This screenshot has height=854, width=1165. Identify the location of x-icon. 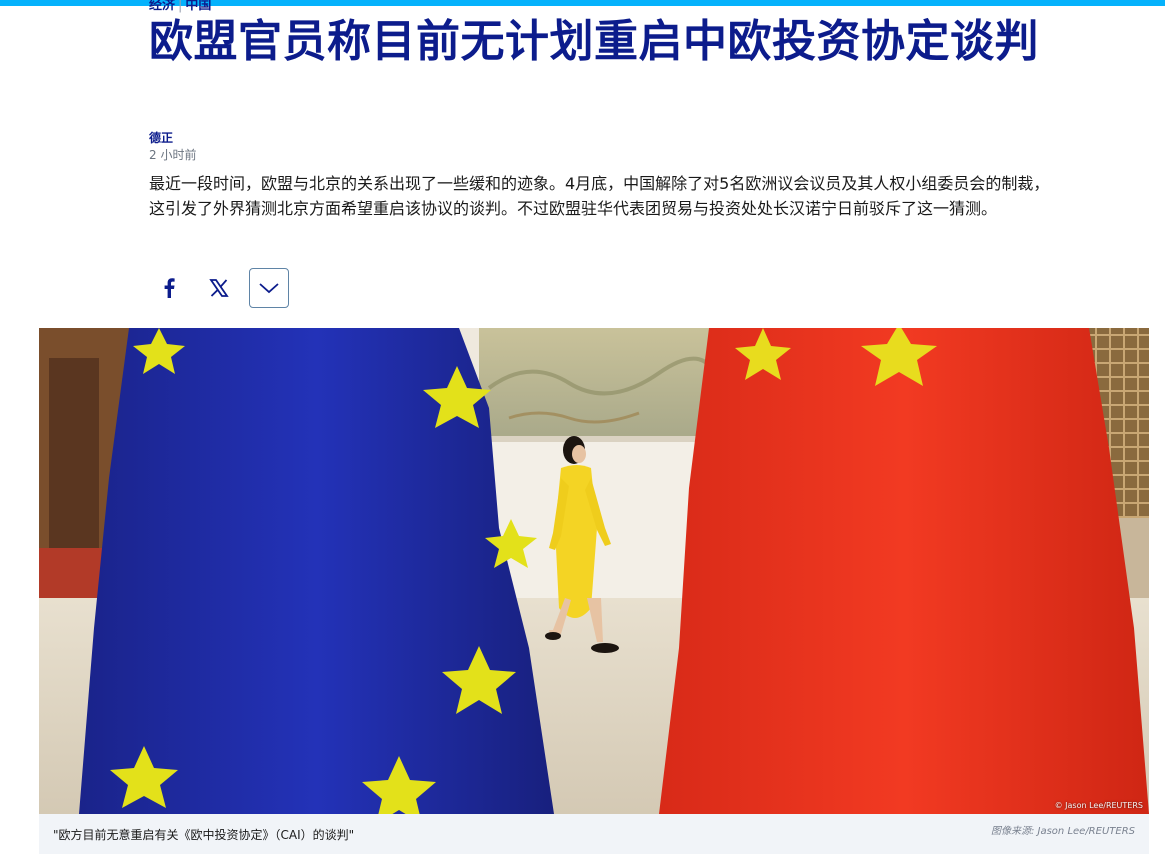
(219, 288).